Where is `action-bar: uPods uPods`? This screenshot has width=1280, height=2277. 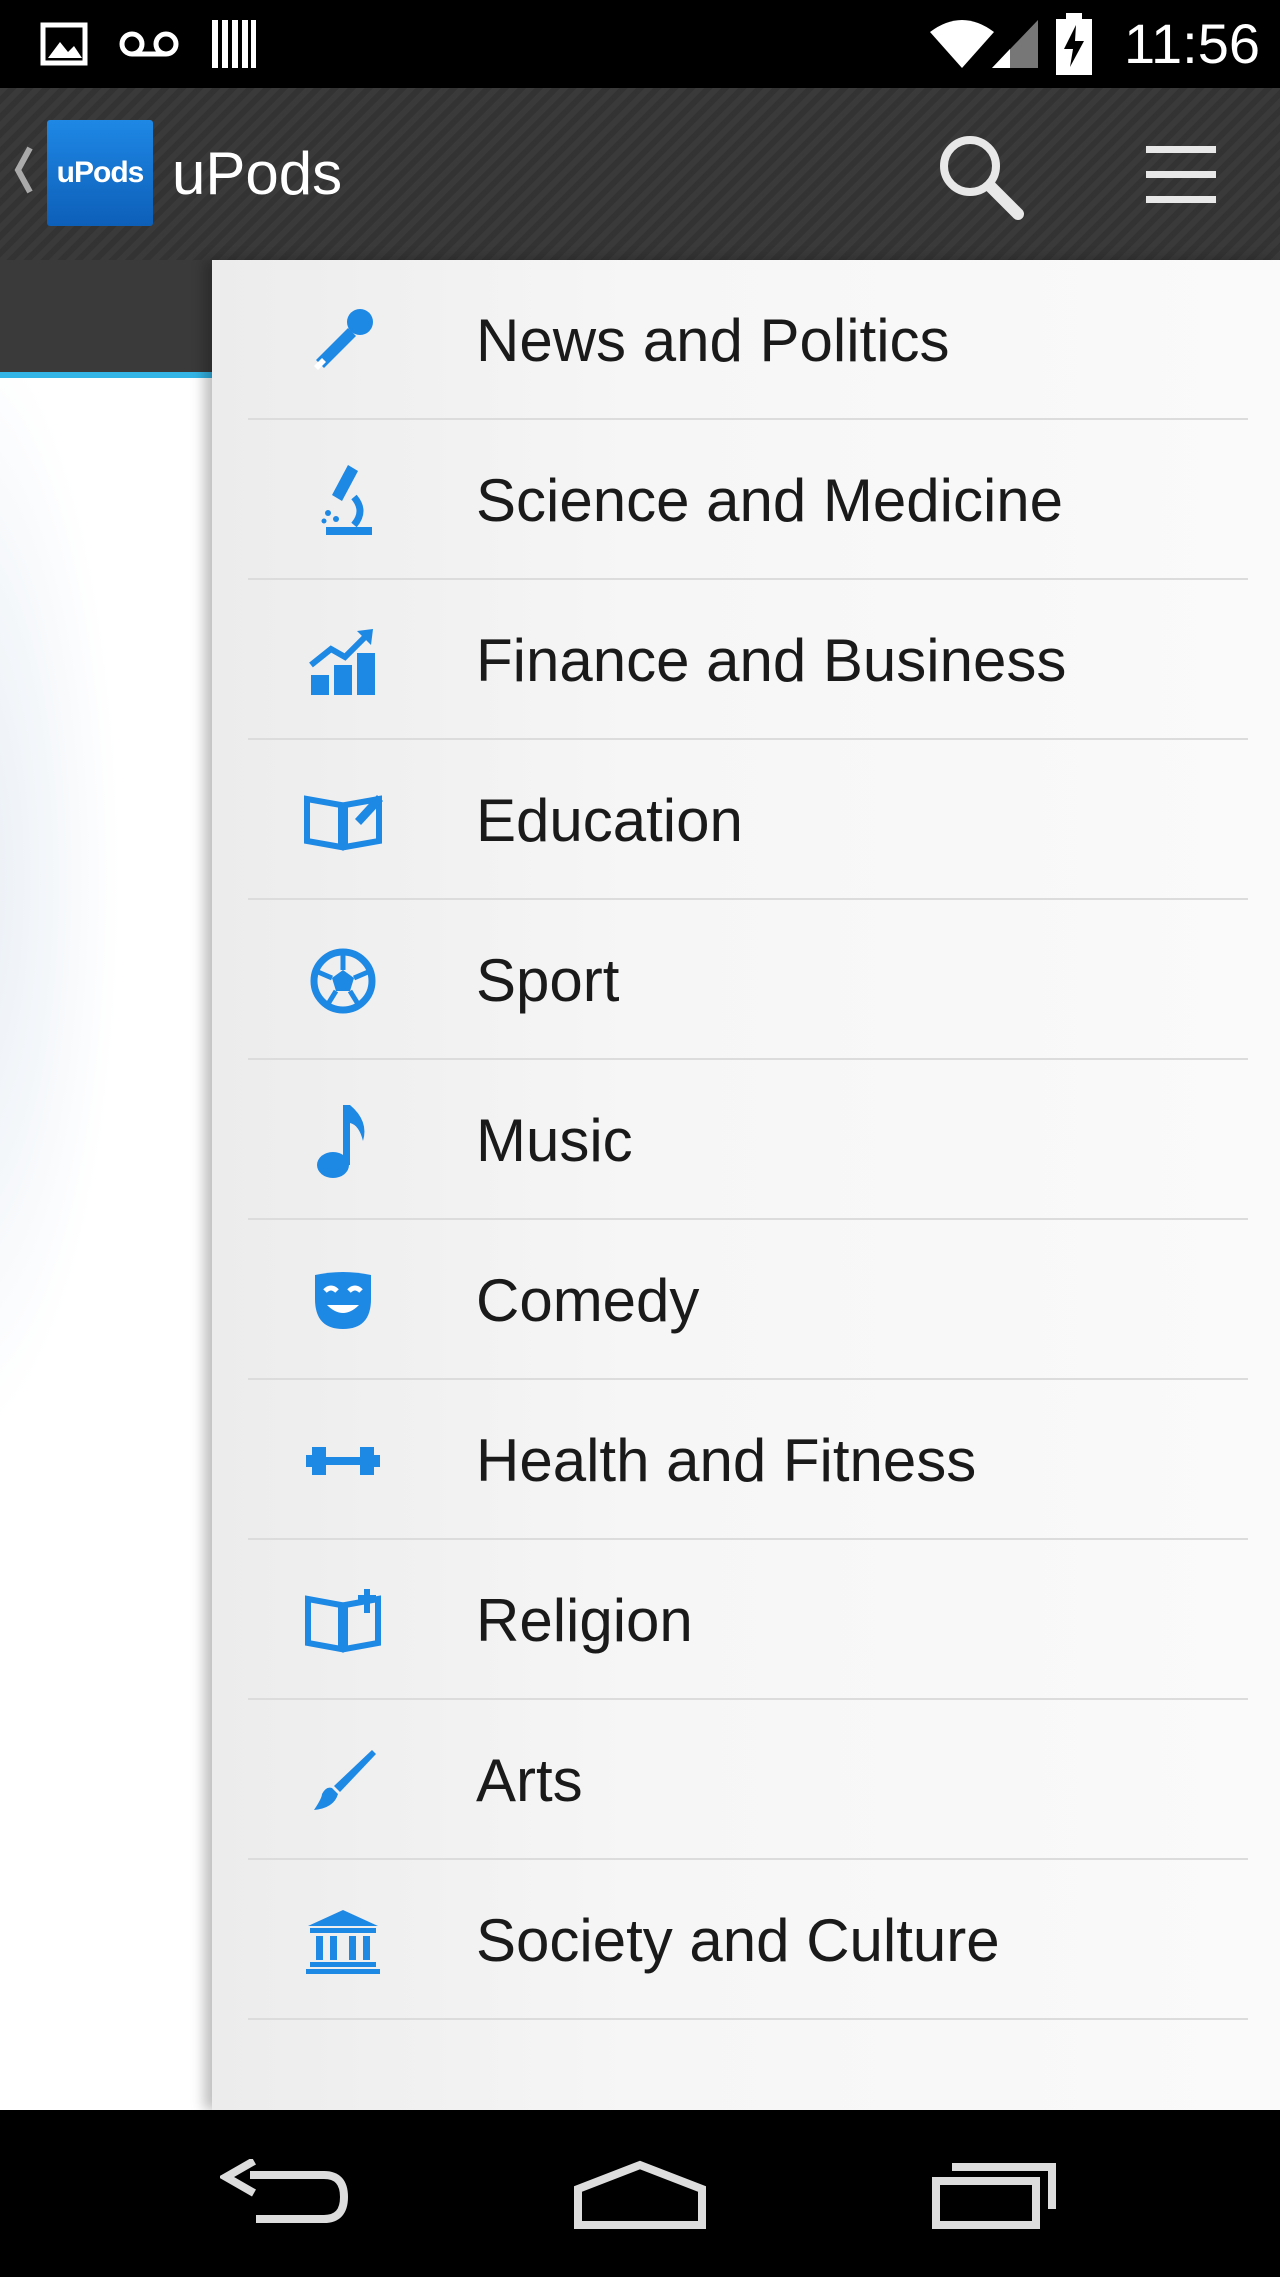 action-bar: uPods uPods is located at coordinates (640, 174).